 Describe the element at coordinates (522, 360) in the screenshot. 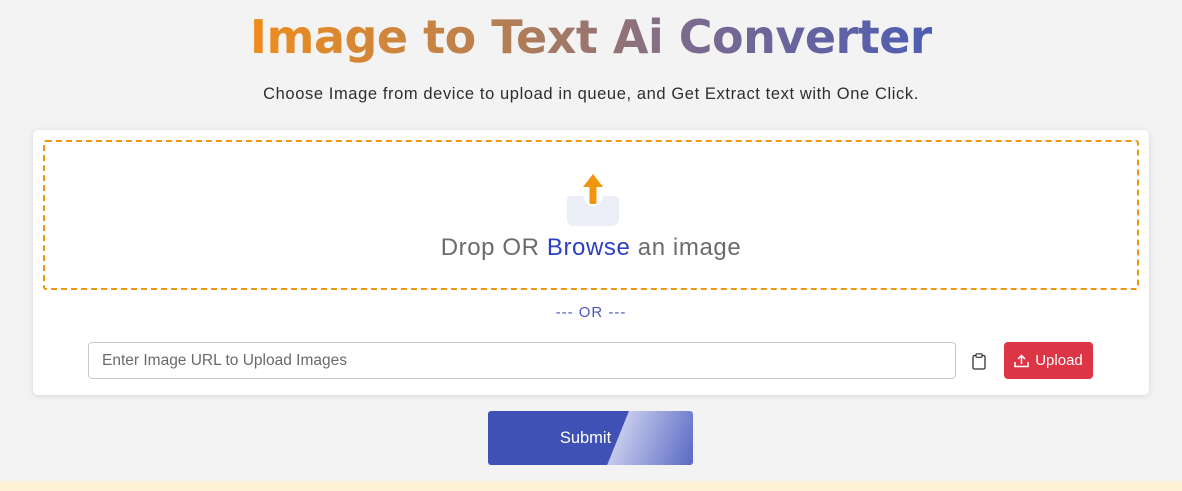

I see `image-url-input` at that location.